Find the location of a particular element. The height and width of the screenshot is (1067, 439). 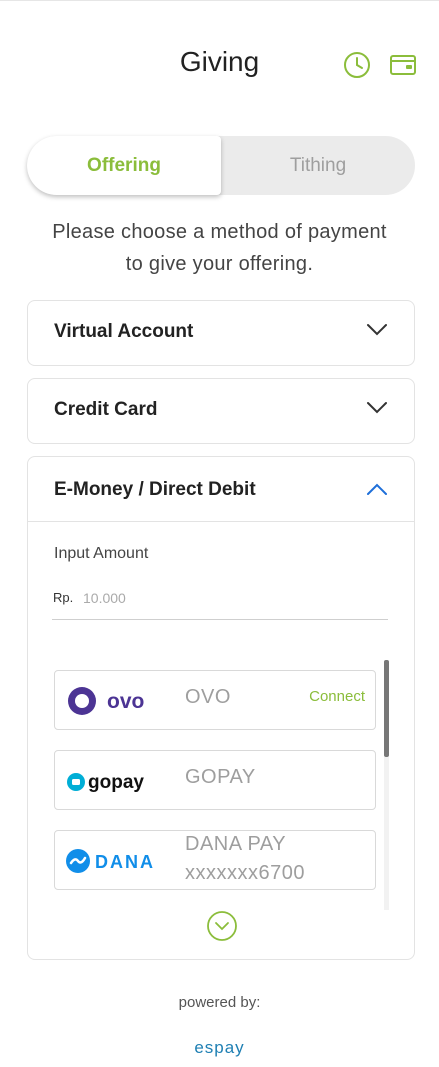

svg-text: ovo is located at coordinates (125, 701).